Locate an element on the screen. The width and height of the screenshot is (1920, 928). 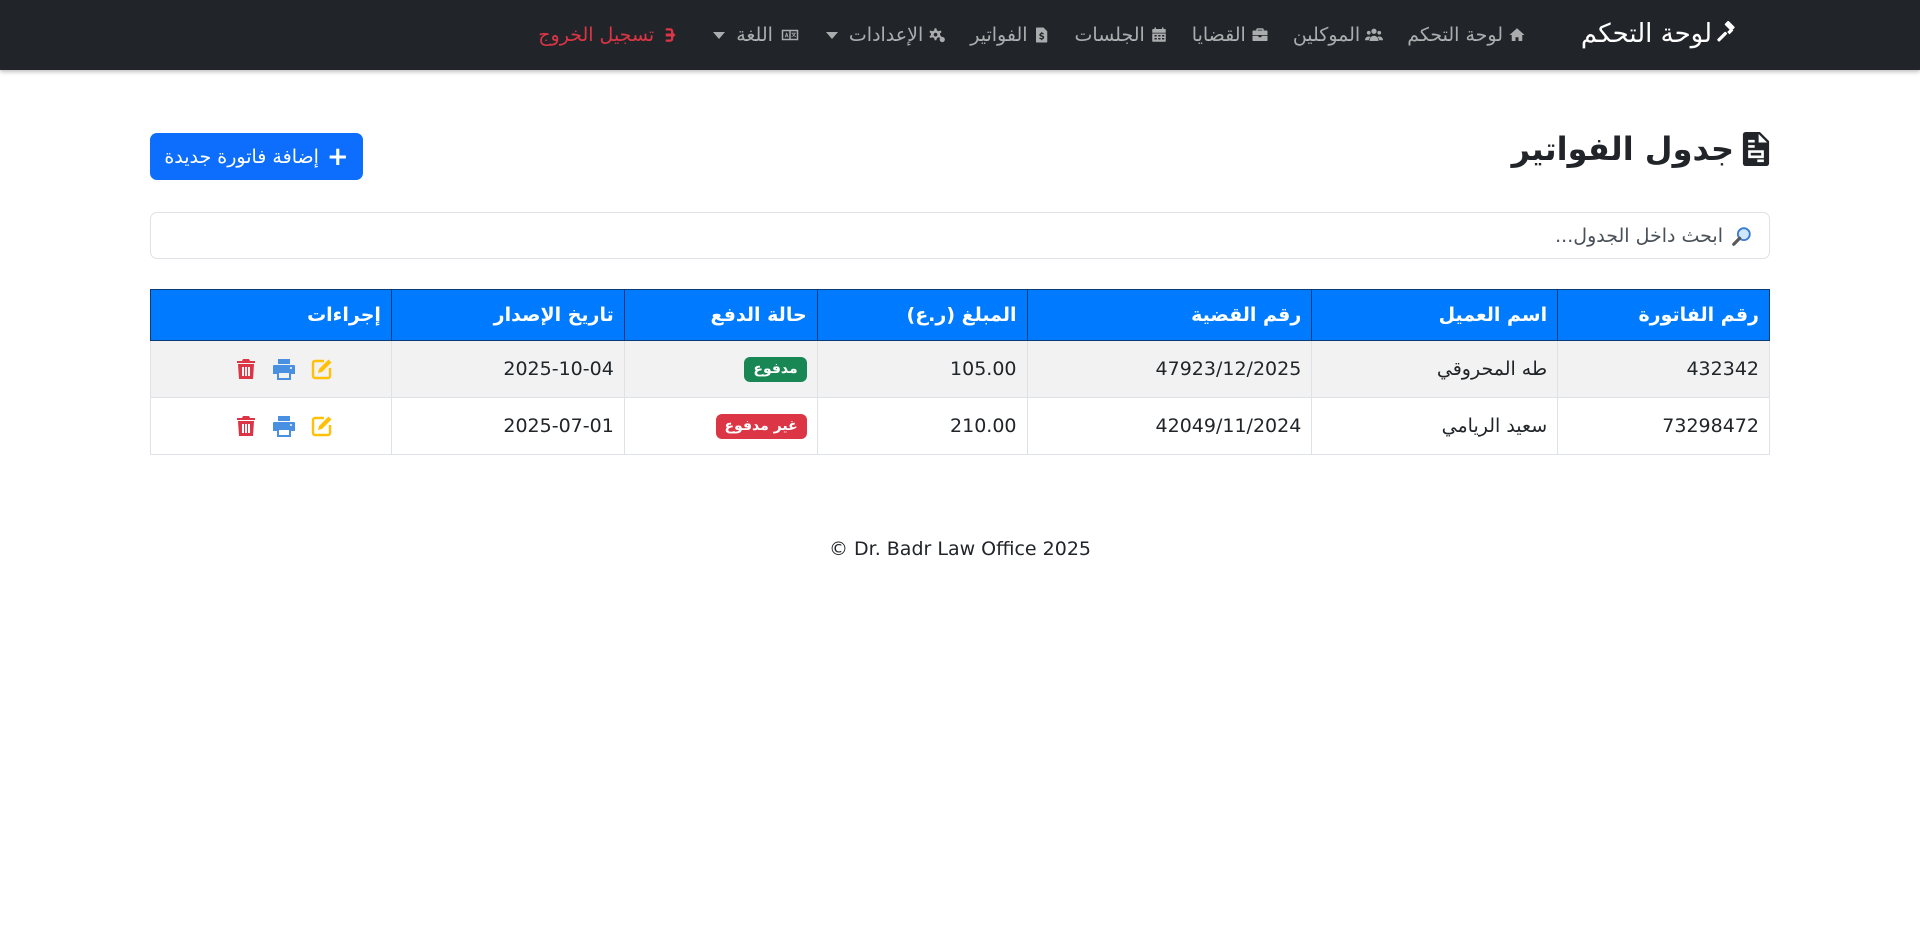
page-title-label: جدول الفواتير is located at coordinates (1622, 149).